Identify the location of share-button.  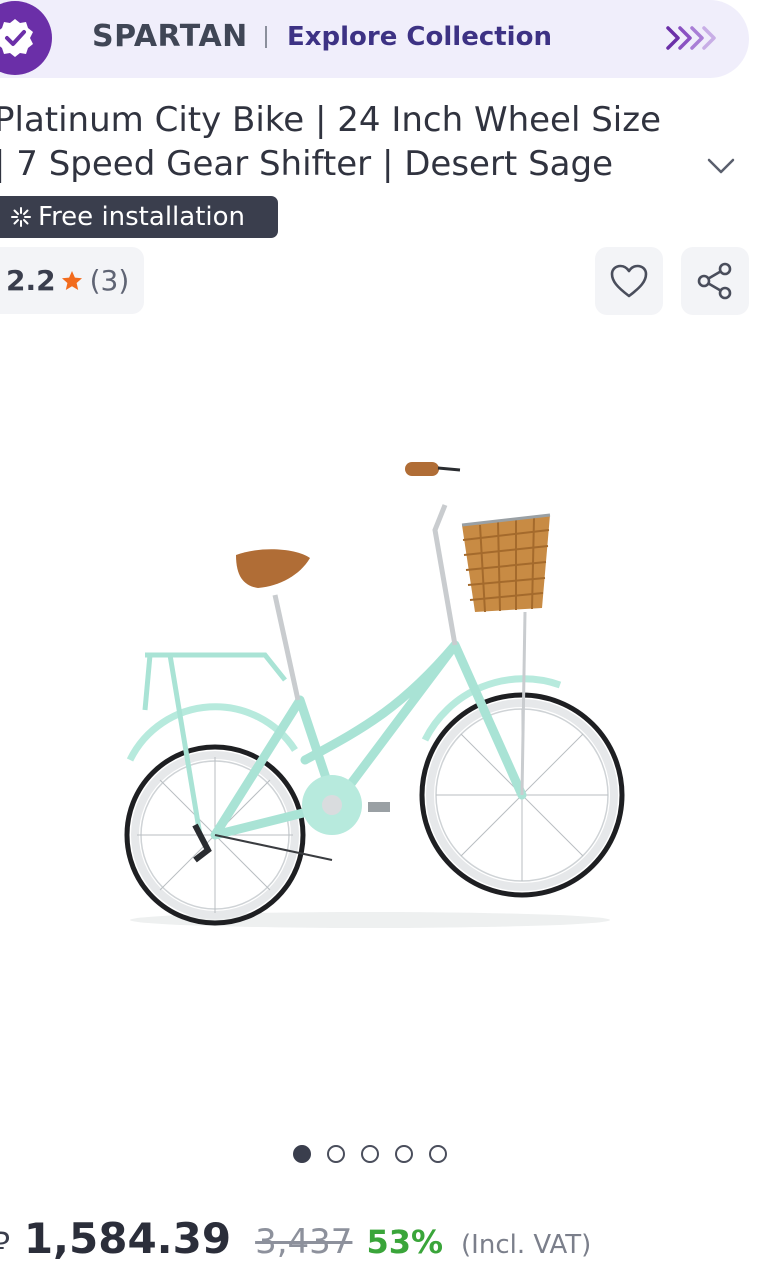
(715, 281).